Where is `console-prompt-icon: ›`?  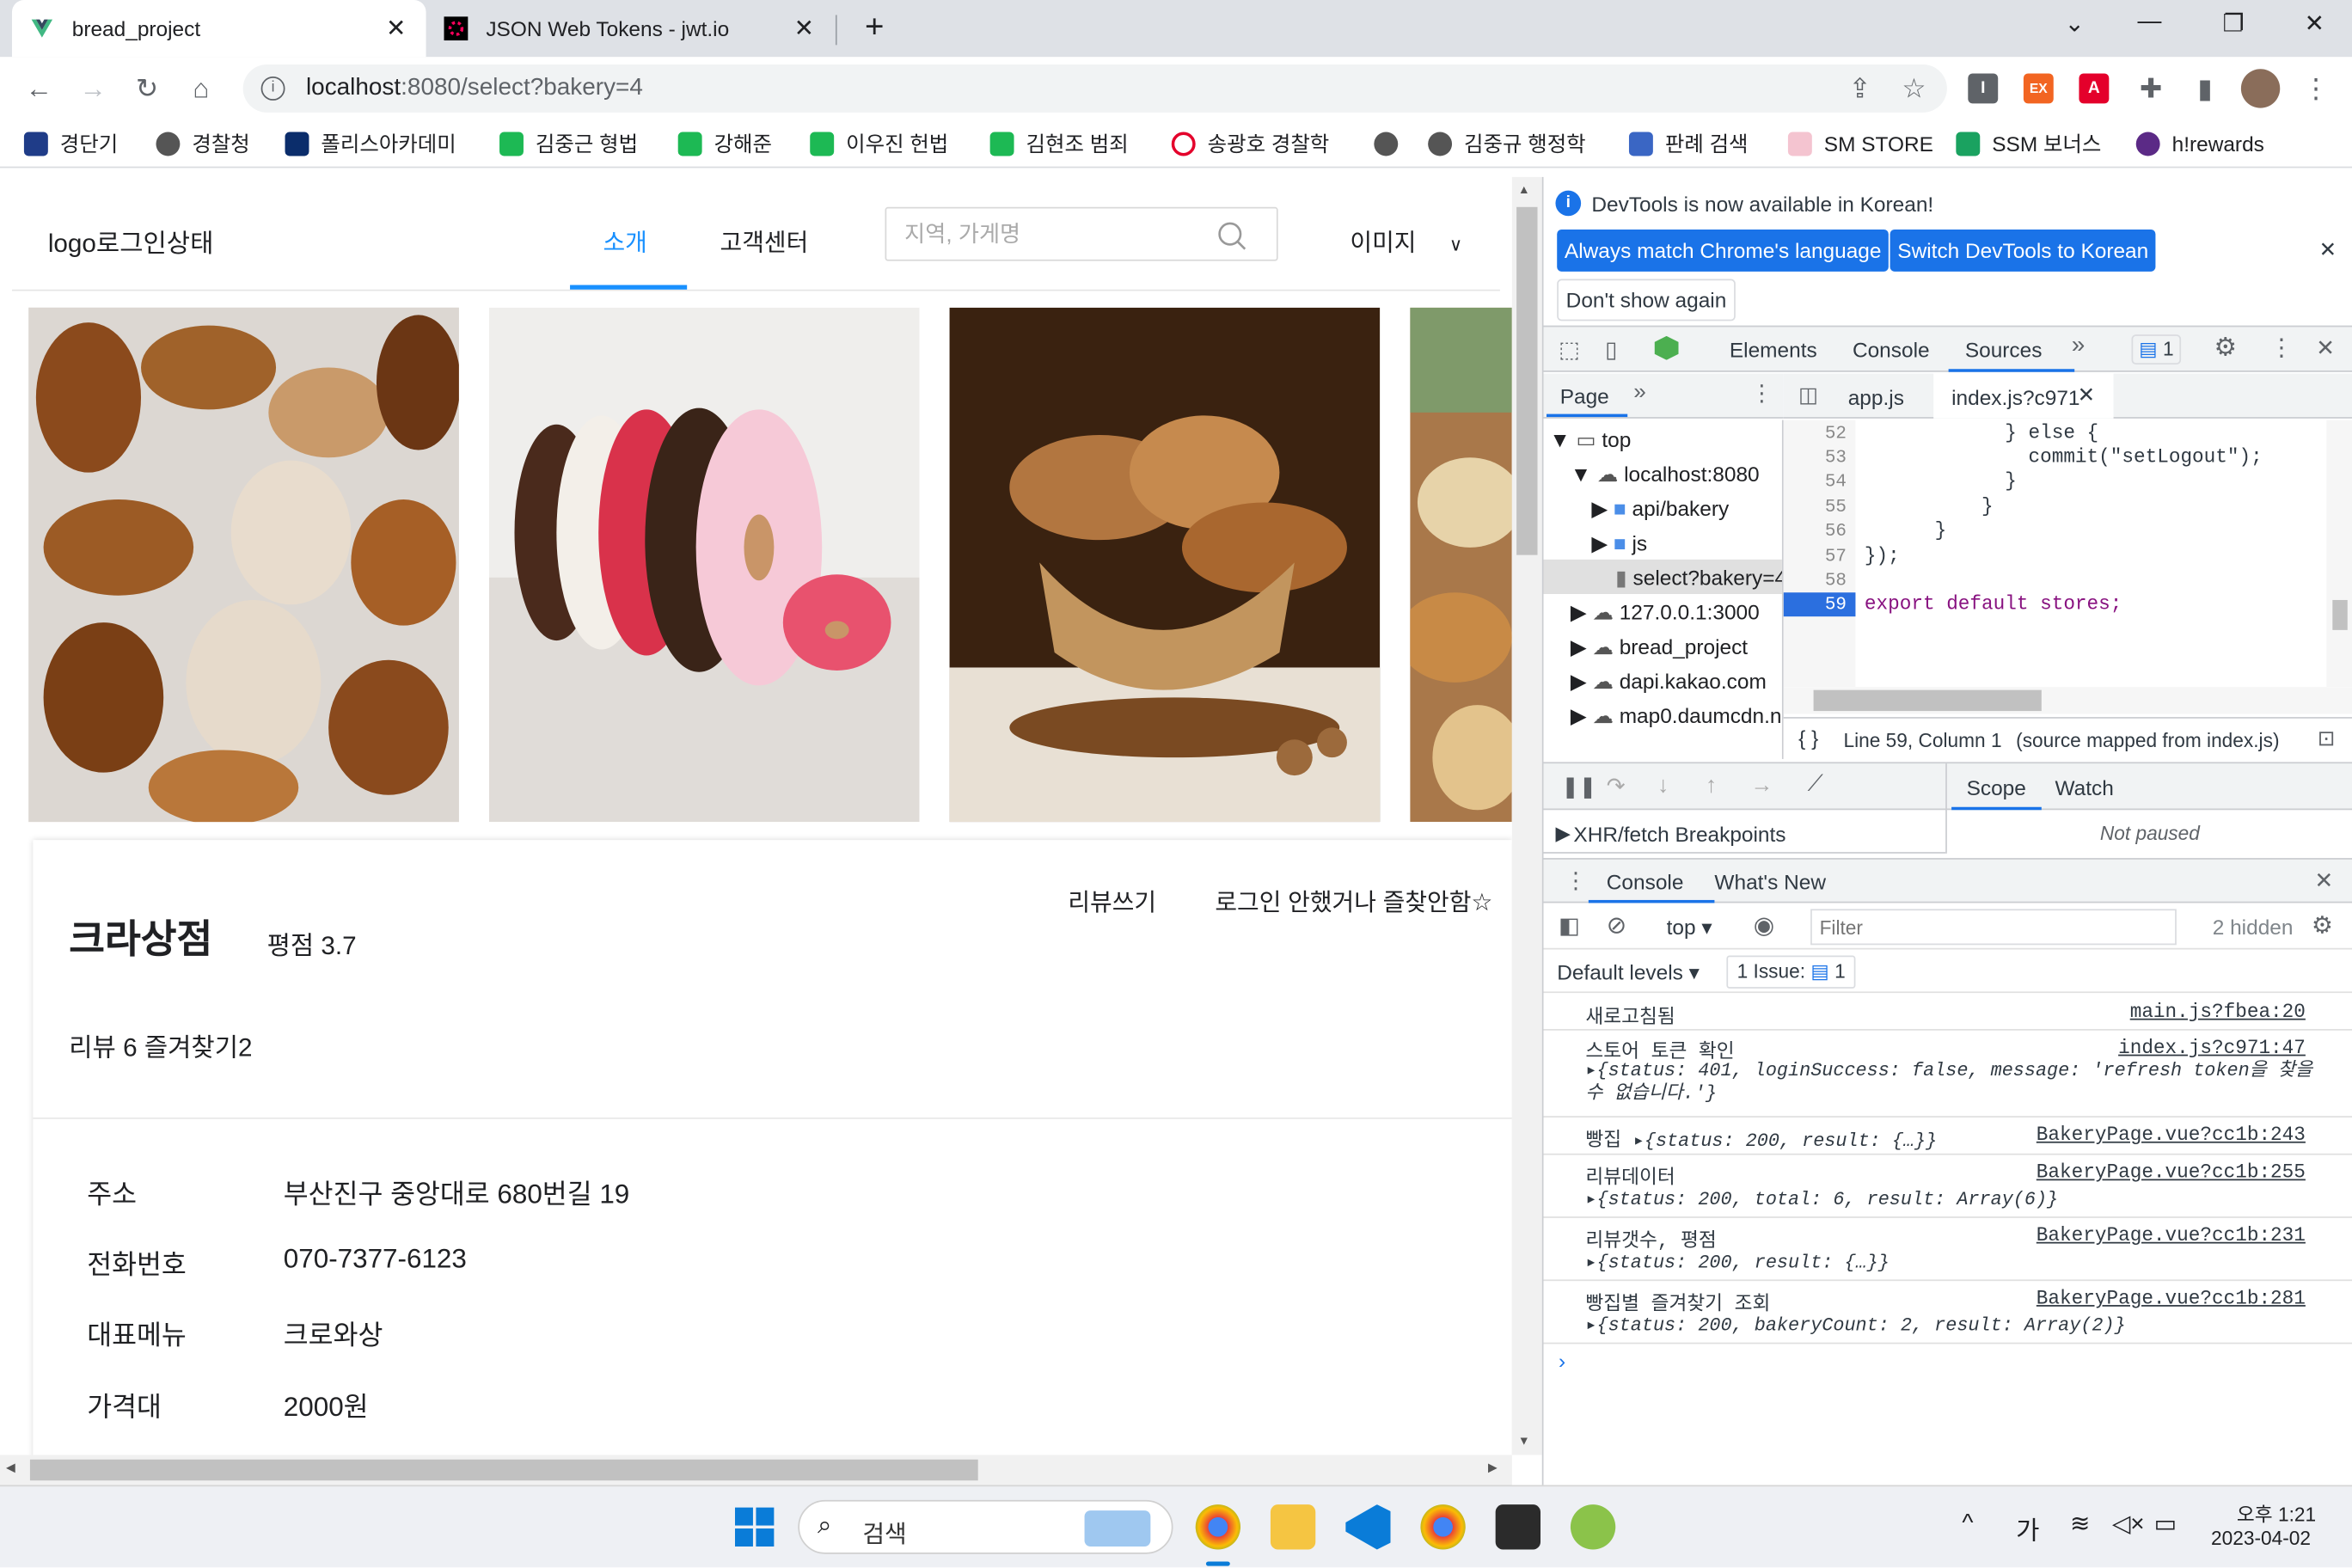
console-prompt-icon: › is located at coordinates (1562, 1361).